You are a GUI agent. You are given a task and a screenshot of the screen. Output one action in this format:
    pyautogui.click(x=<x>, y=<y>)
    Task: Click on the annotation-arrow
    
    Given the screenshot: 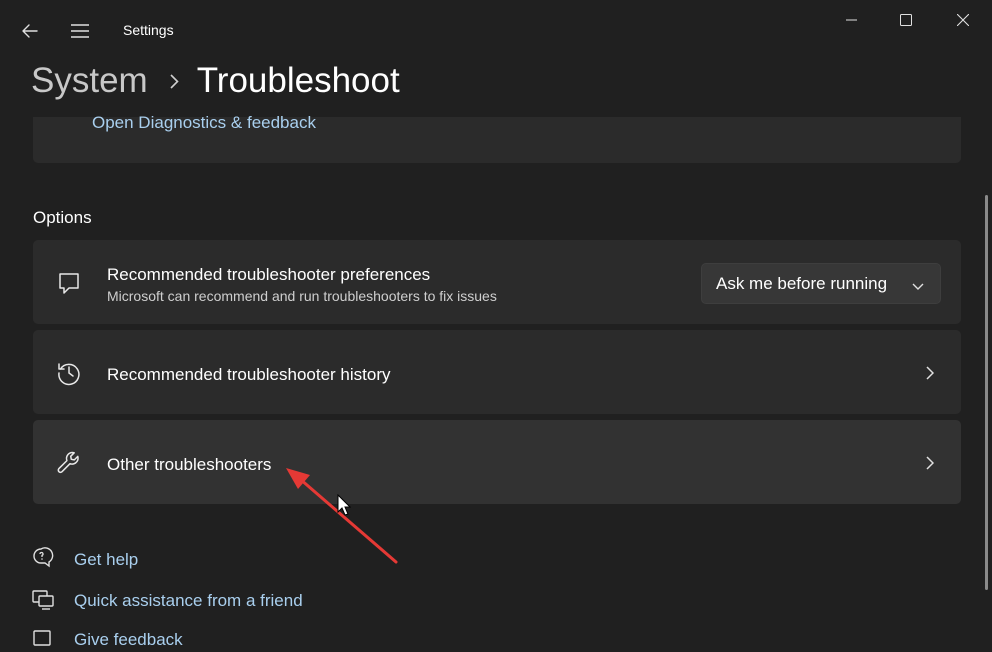 What is the action you would take?
    pyautogui.click(x=342, y=516)
    